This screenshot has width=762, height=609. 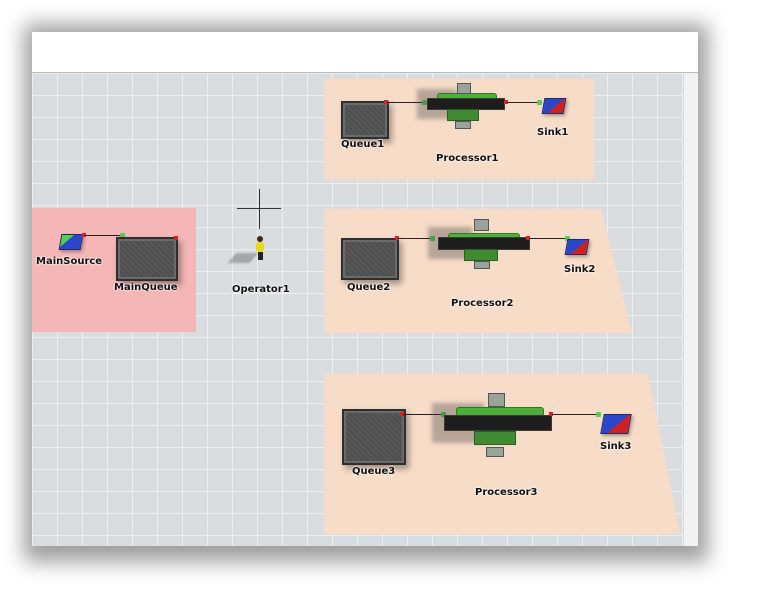 What do you see at coordinates (365, 52) in the screenshot?
I see `window-titlebar` at bounding box center [365, 52].